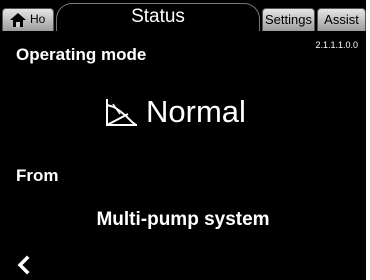 This screenshot has height=280, width=370. What do you see at coordinates (196, 111) in the screenshot?
I see `operating-mode-value: Normal` at bounding box center [196, 111].